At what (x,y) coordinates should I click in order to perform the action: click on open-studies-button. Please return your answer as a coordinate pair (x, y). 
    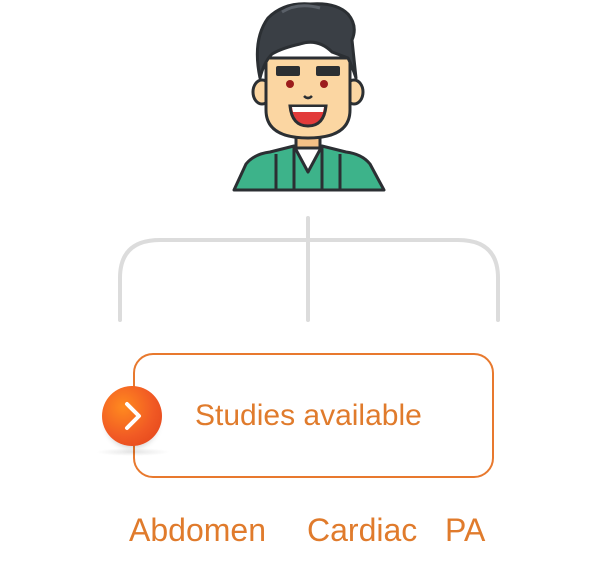
    Looking at the image, I should click on (132, 416).